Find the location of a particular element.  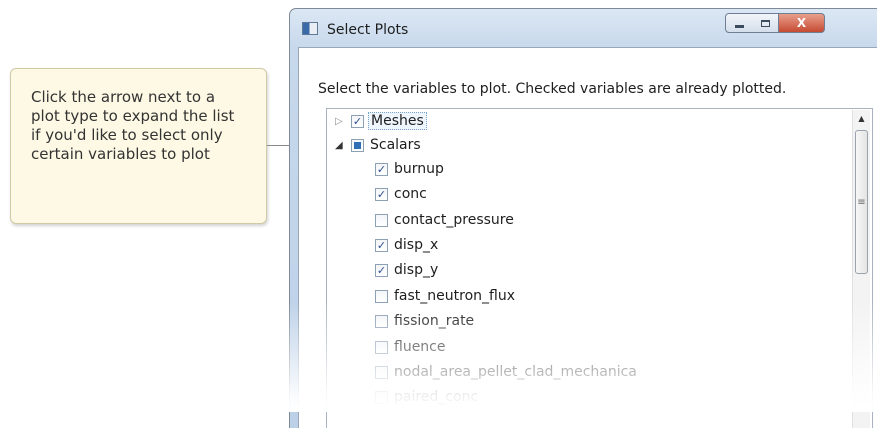

tree-item-paired-conc: paired_conc is located at coordinates (426, 397).